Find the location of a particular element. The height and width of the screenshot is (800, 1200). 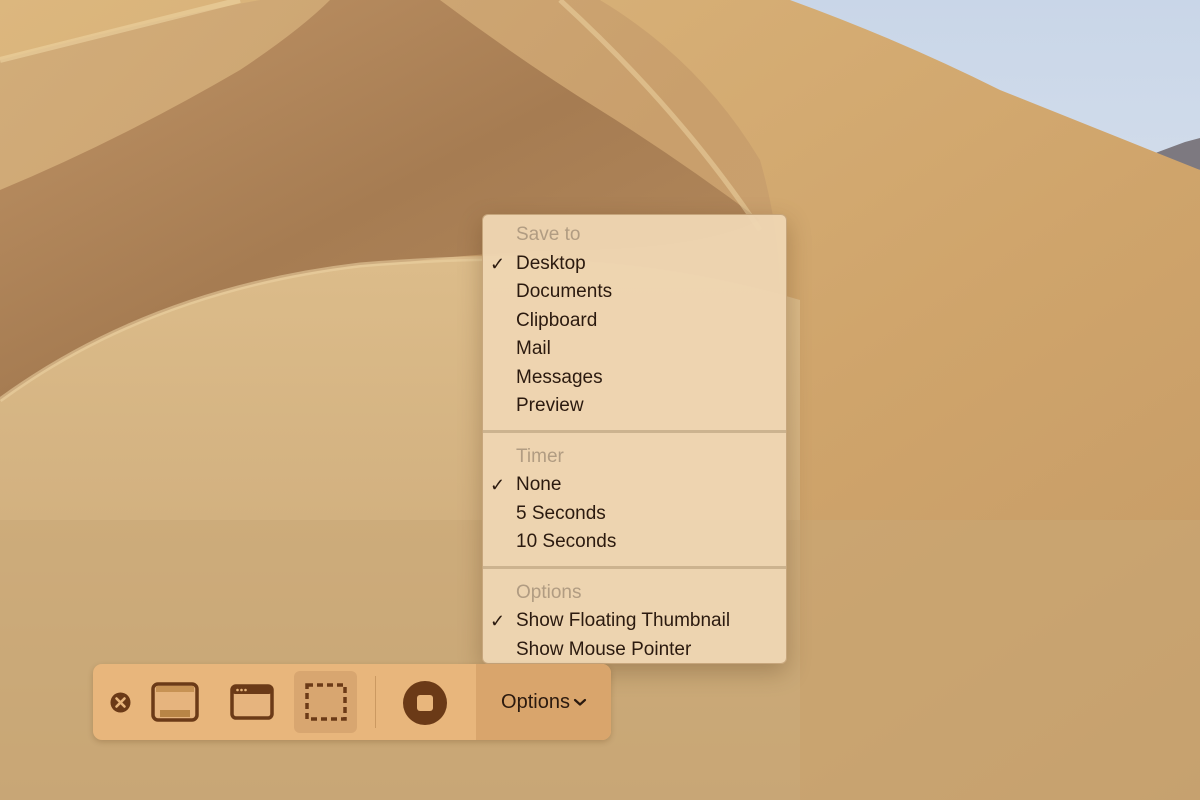

menu-item-label: Desktop is located at coordinates (551, 263).